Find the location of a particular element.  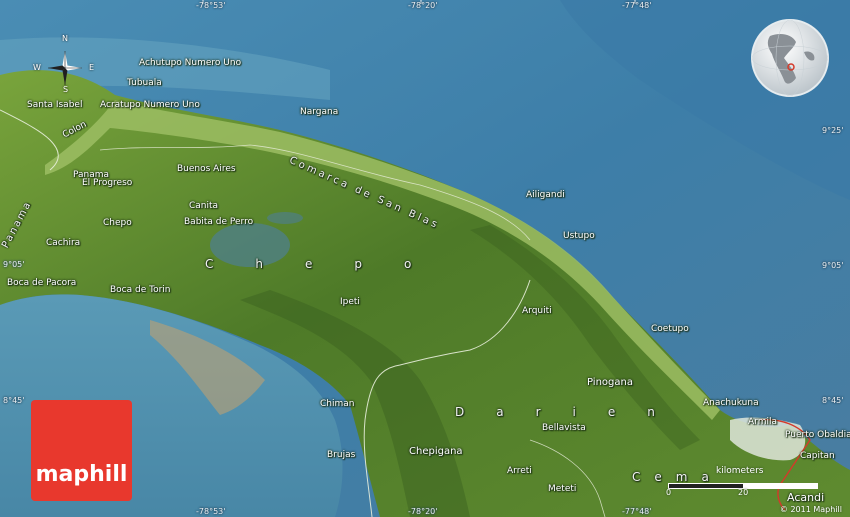

globe-locator is located at coordinates (790, 58).